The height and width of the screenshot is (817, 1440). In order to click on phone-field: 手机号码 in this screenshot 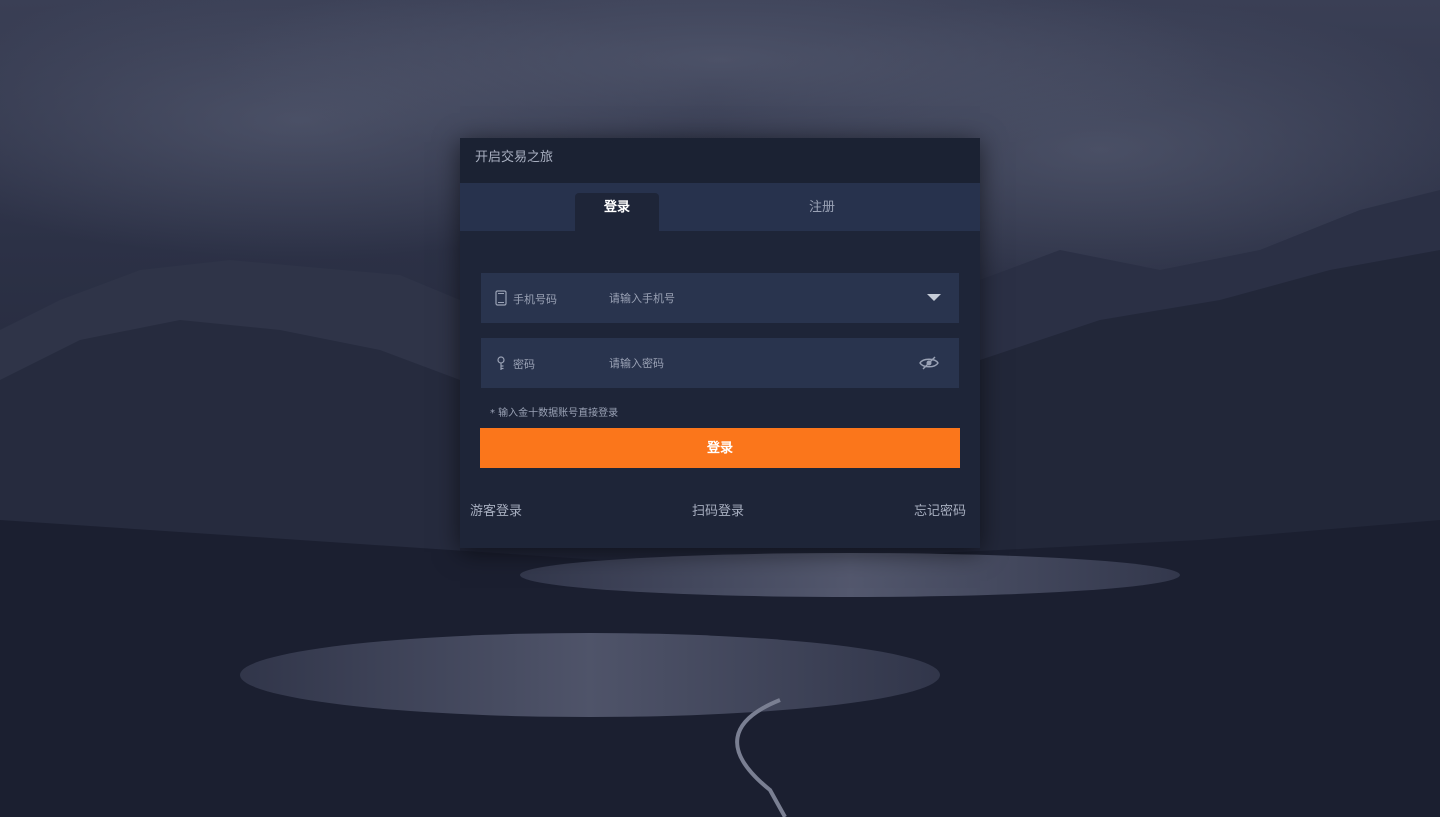, I will do `click(720, 298)`.